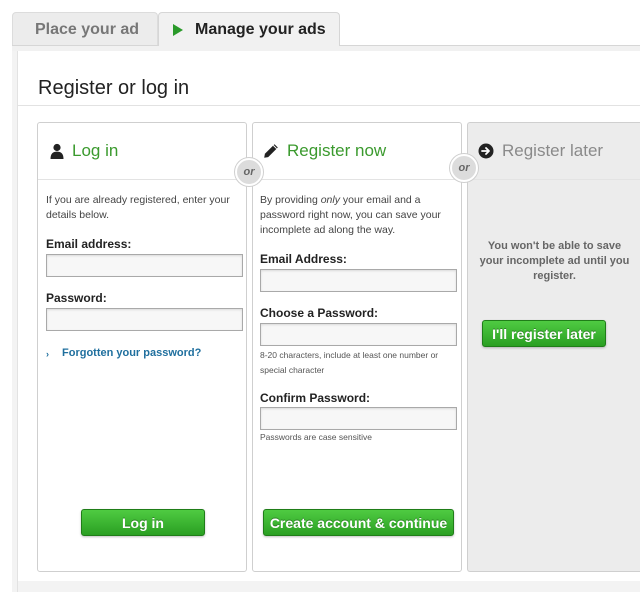 This screenshot has width=640, height=592. What do you see at coordinates (290, 200) in the screenshot?
I see `register-description-start: By providing` at bounding box center [290, 200].